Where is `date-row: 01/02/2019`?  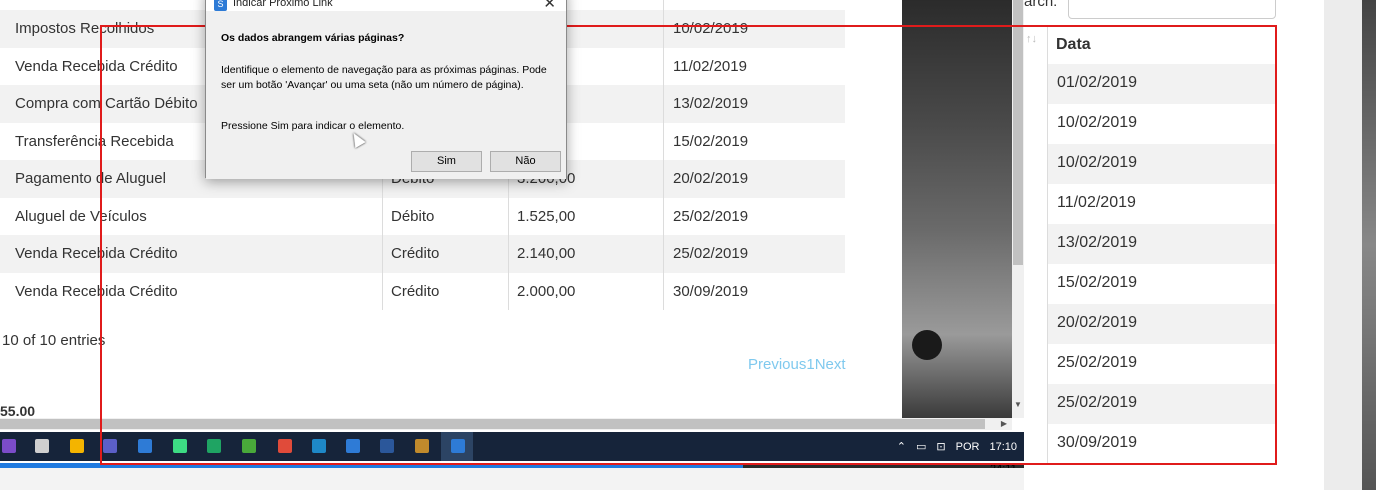
date-row: 01/02/2019 is located at coordinates (1162, 84).